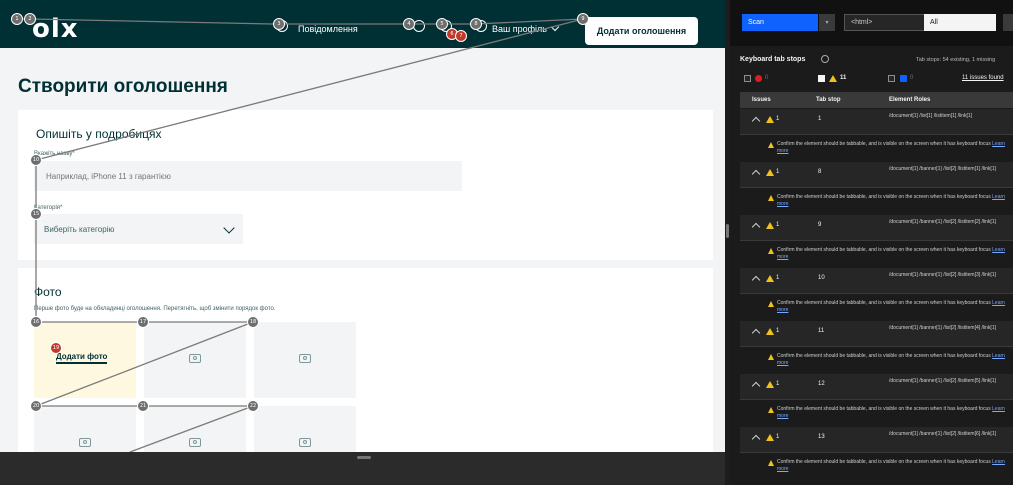 This screenshot has width=1013, height=485. Describe the element at coordinates (99, 134) in the screenshot. I see `details-card-title: Опишіть у подробицях` at that location.